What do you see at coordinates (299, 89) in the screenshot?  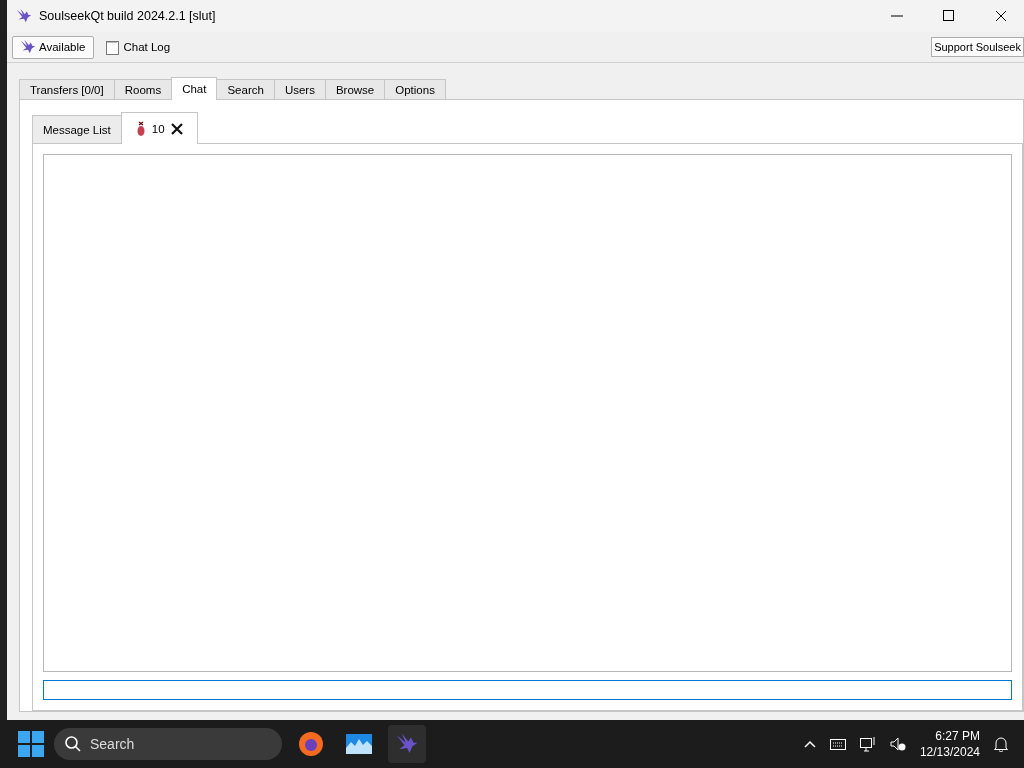 I see `tab: Users` at bounding box center [299, 89].